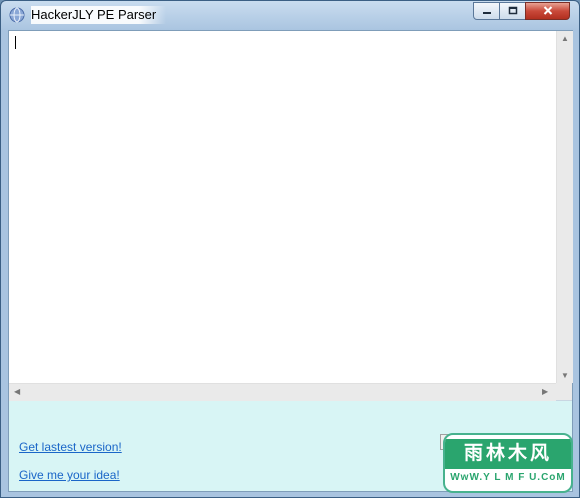 Image resolution: width=580 pixels, height=498 pixels. Describe the element at coordinates (565, 39) in the screenshot. I see `scroll-up-icon: ▲` at that location.